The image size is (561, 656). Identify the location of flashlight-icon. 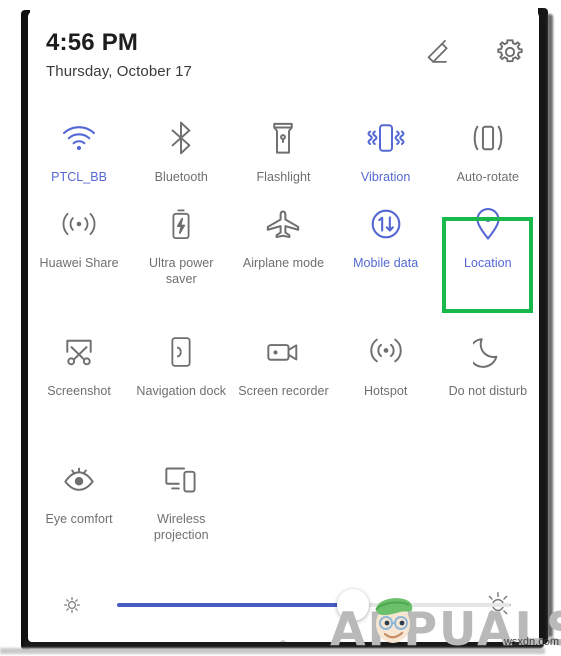
(283, 138).